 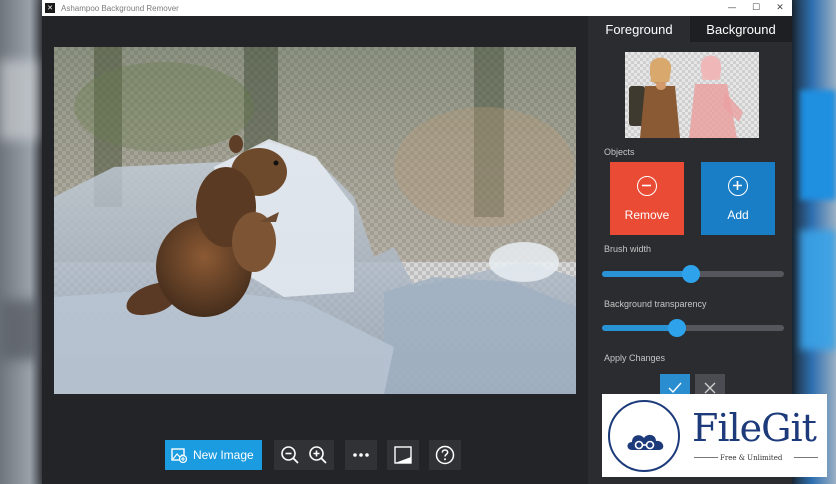 I want to click on checkmark-icon, so click(x=675, y=388).